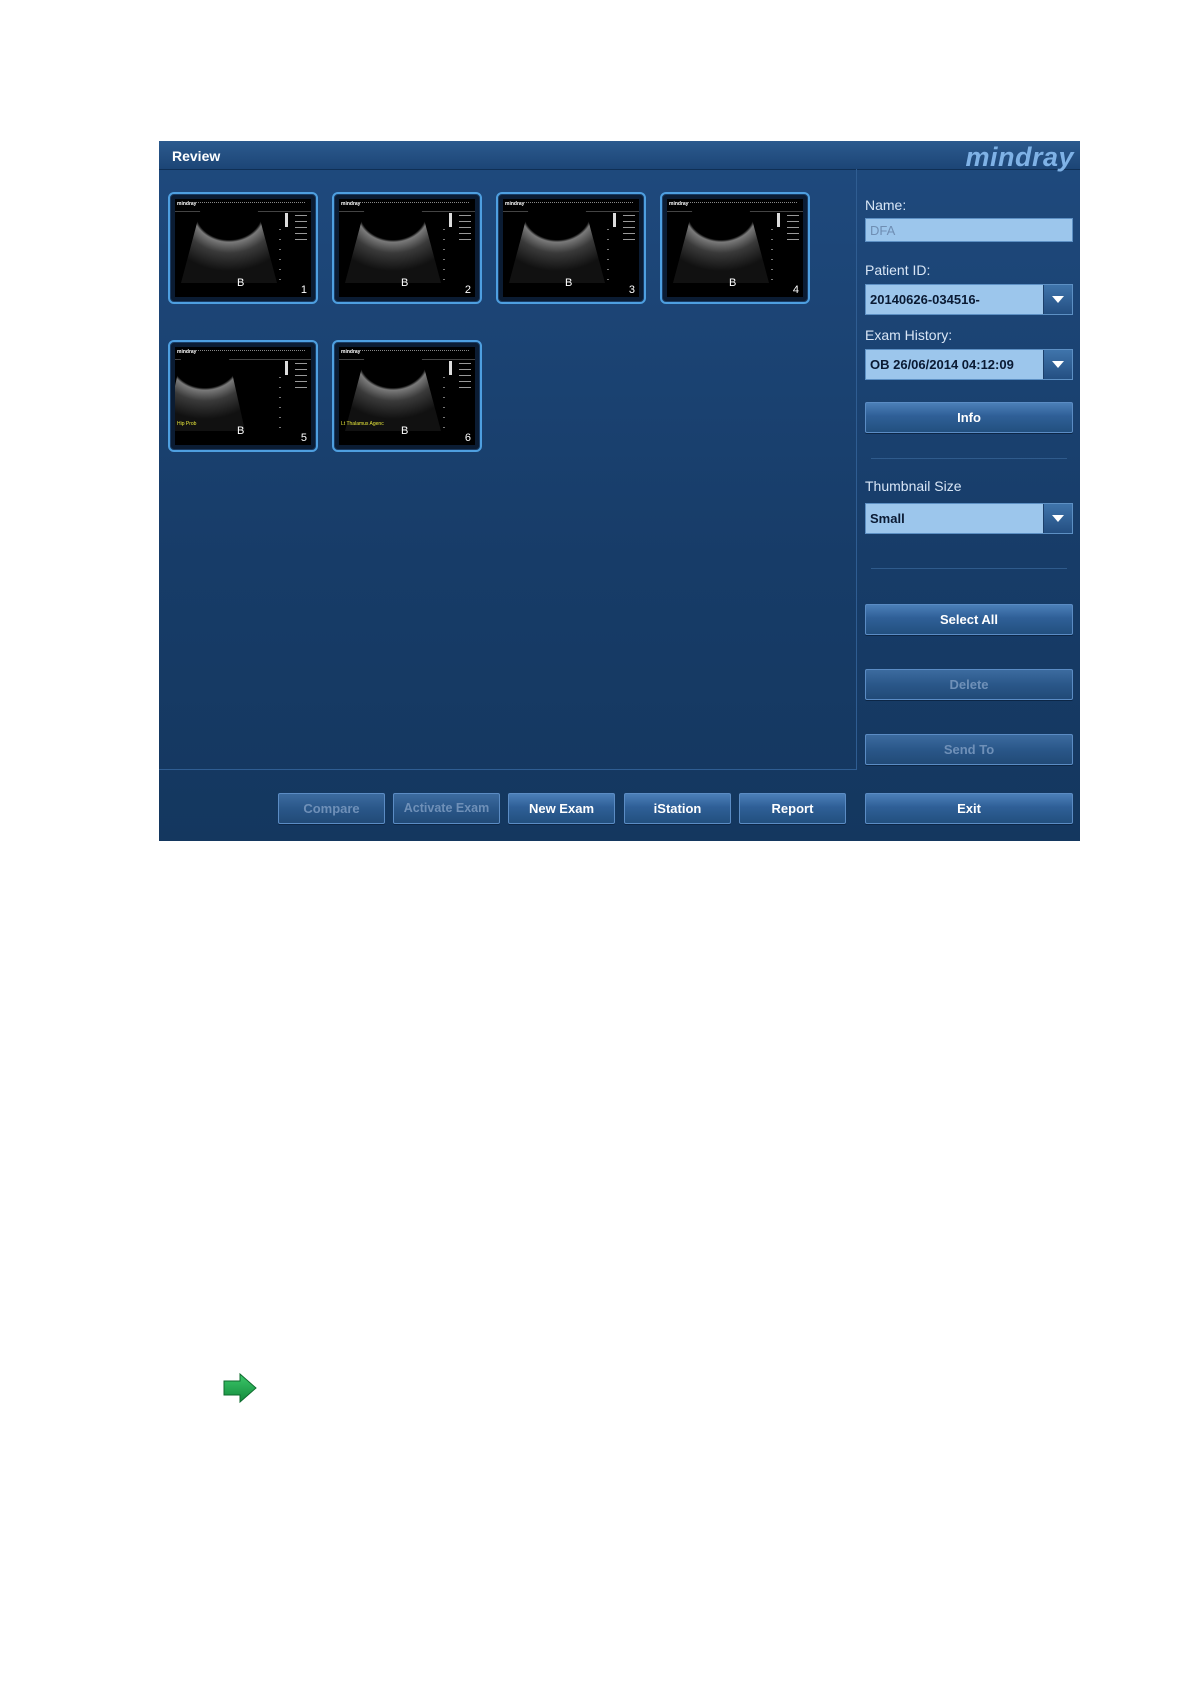 The height and width of the screenshot is (1684, 1190). I want to click on thumb-annotation: Lt Thalamus Agenc, so click(362, 424).